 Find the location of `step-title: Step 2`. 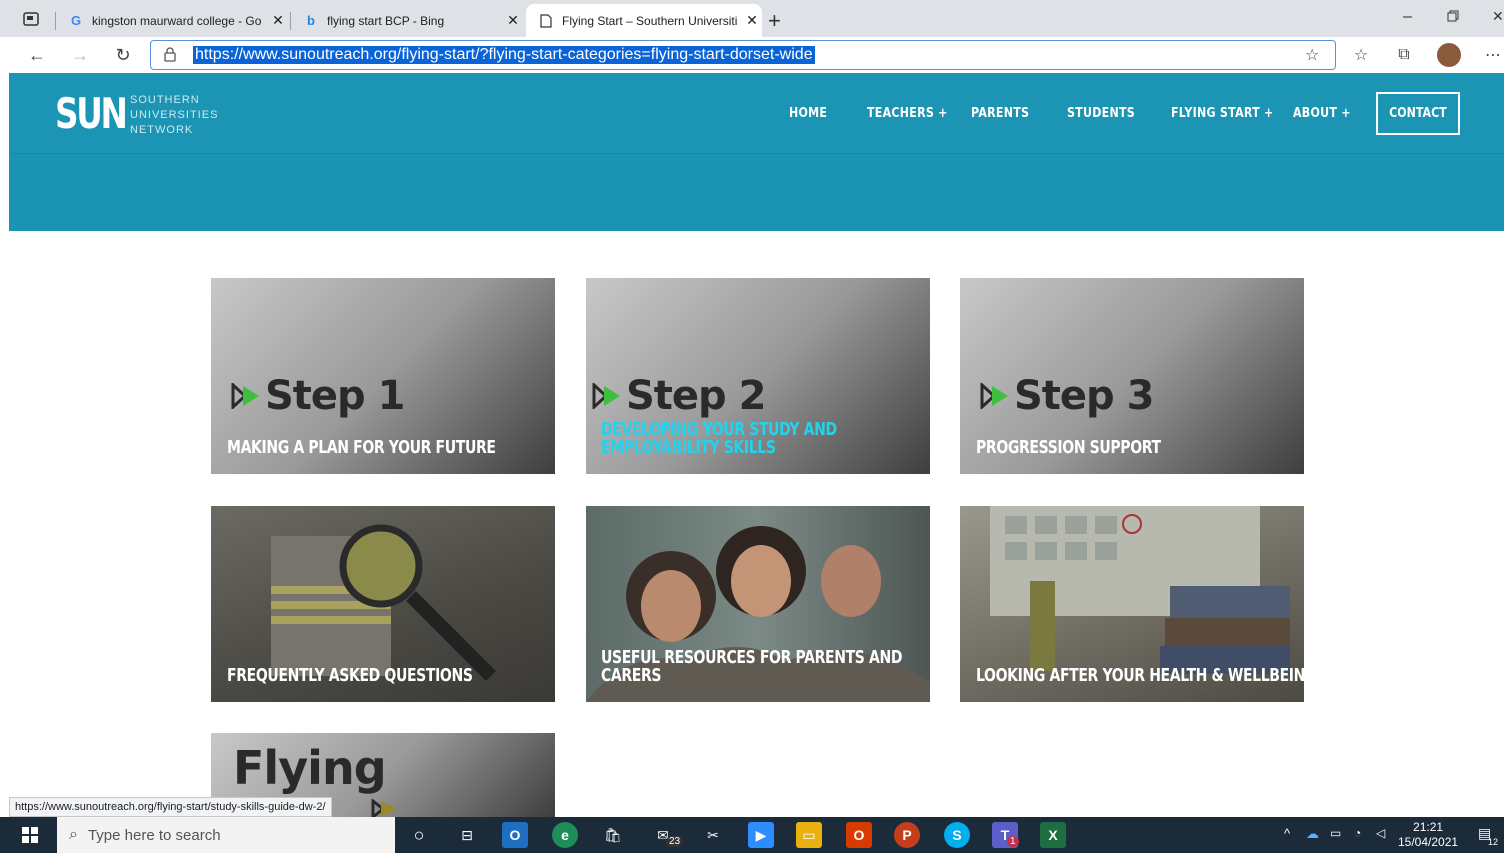

step-title: Step 2 is located at coordinates (679, 396).